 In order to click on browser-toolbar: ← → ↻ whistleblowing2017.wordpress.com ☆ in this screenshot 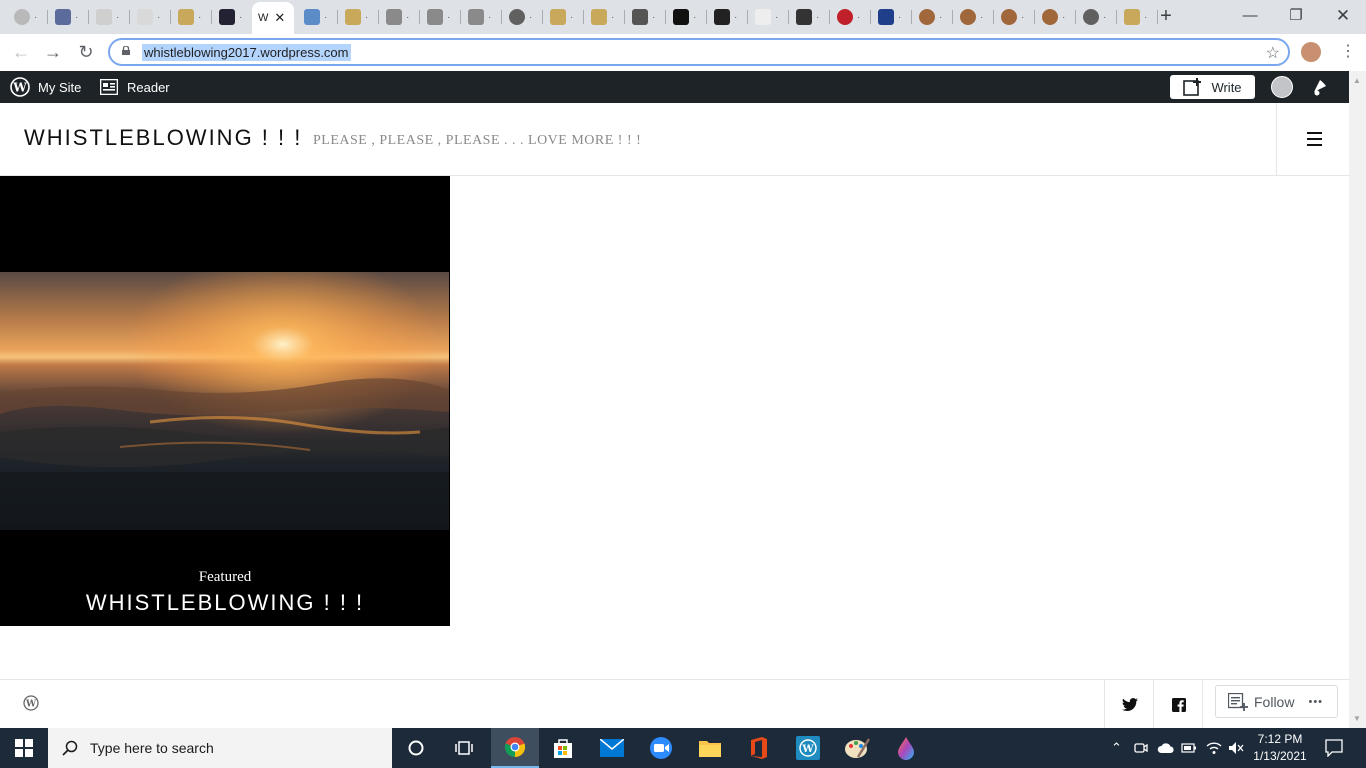, I will do `click(683, 53)`.